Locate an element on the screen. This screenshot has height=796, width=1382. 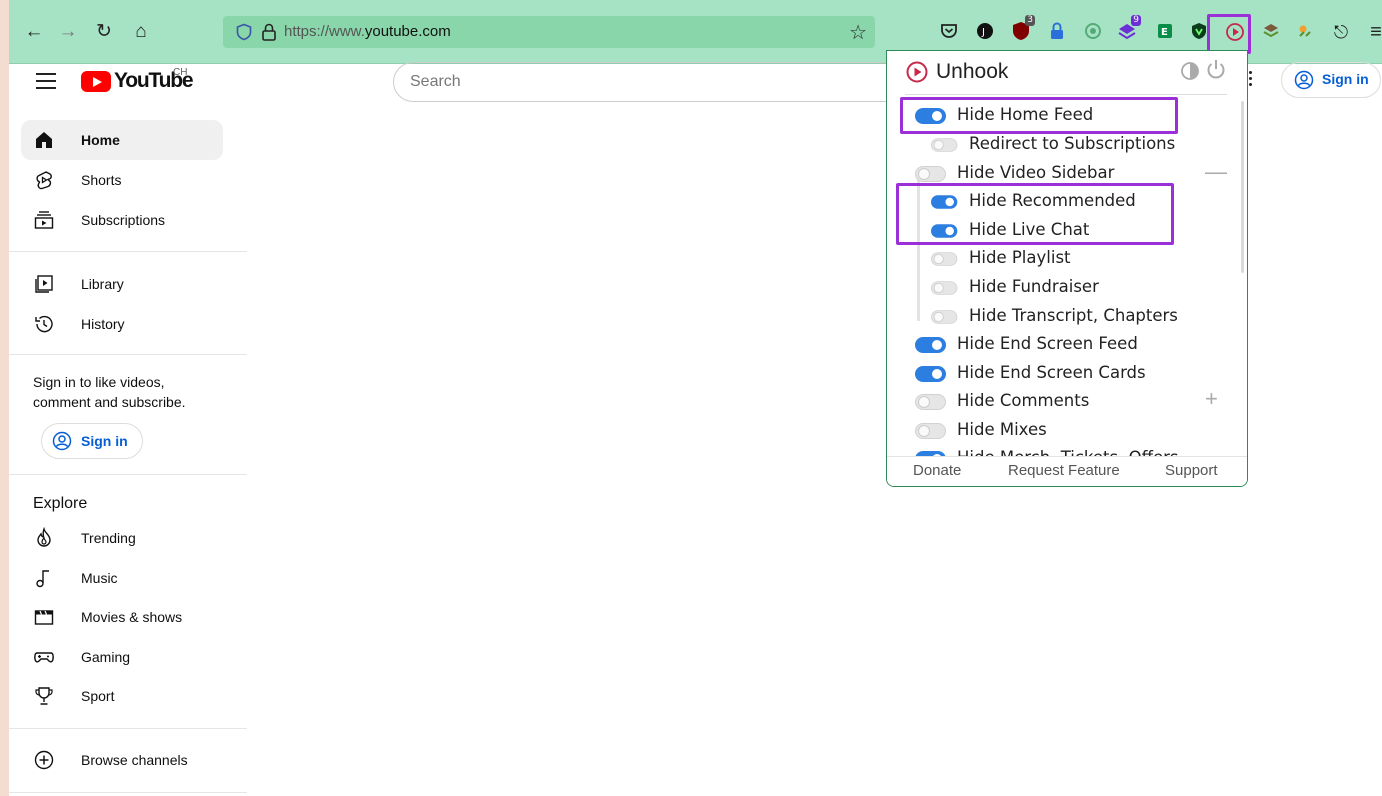
power-icon is located at coordinates (1216, 69).